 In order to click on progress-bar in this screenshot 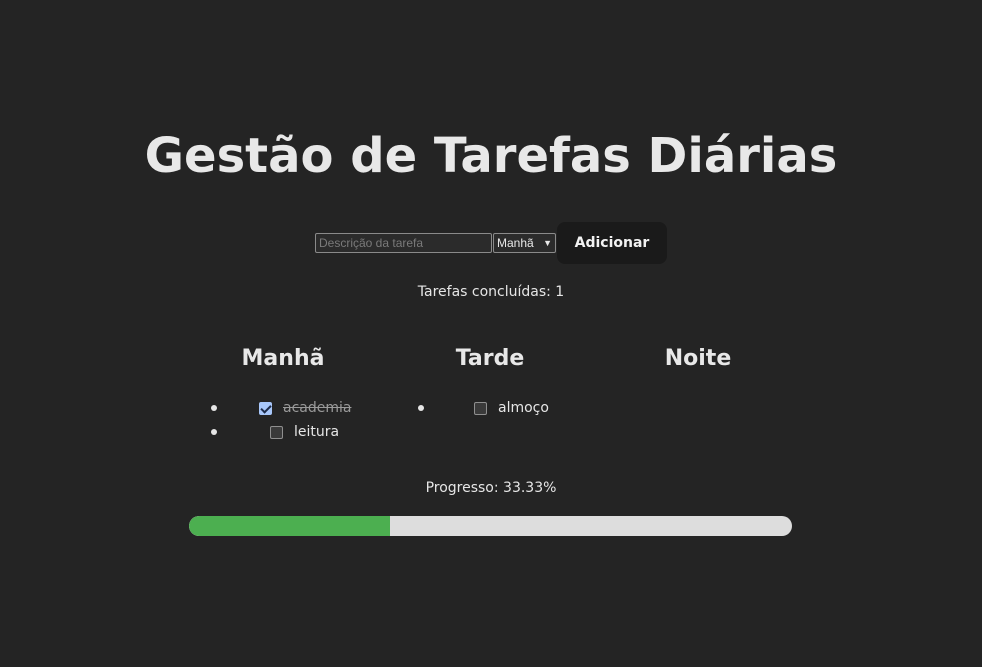, I will do `click(490, 526)`.